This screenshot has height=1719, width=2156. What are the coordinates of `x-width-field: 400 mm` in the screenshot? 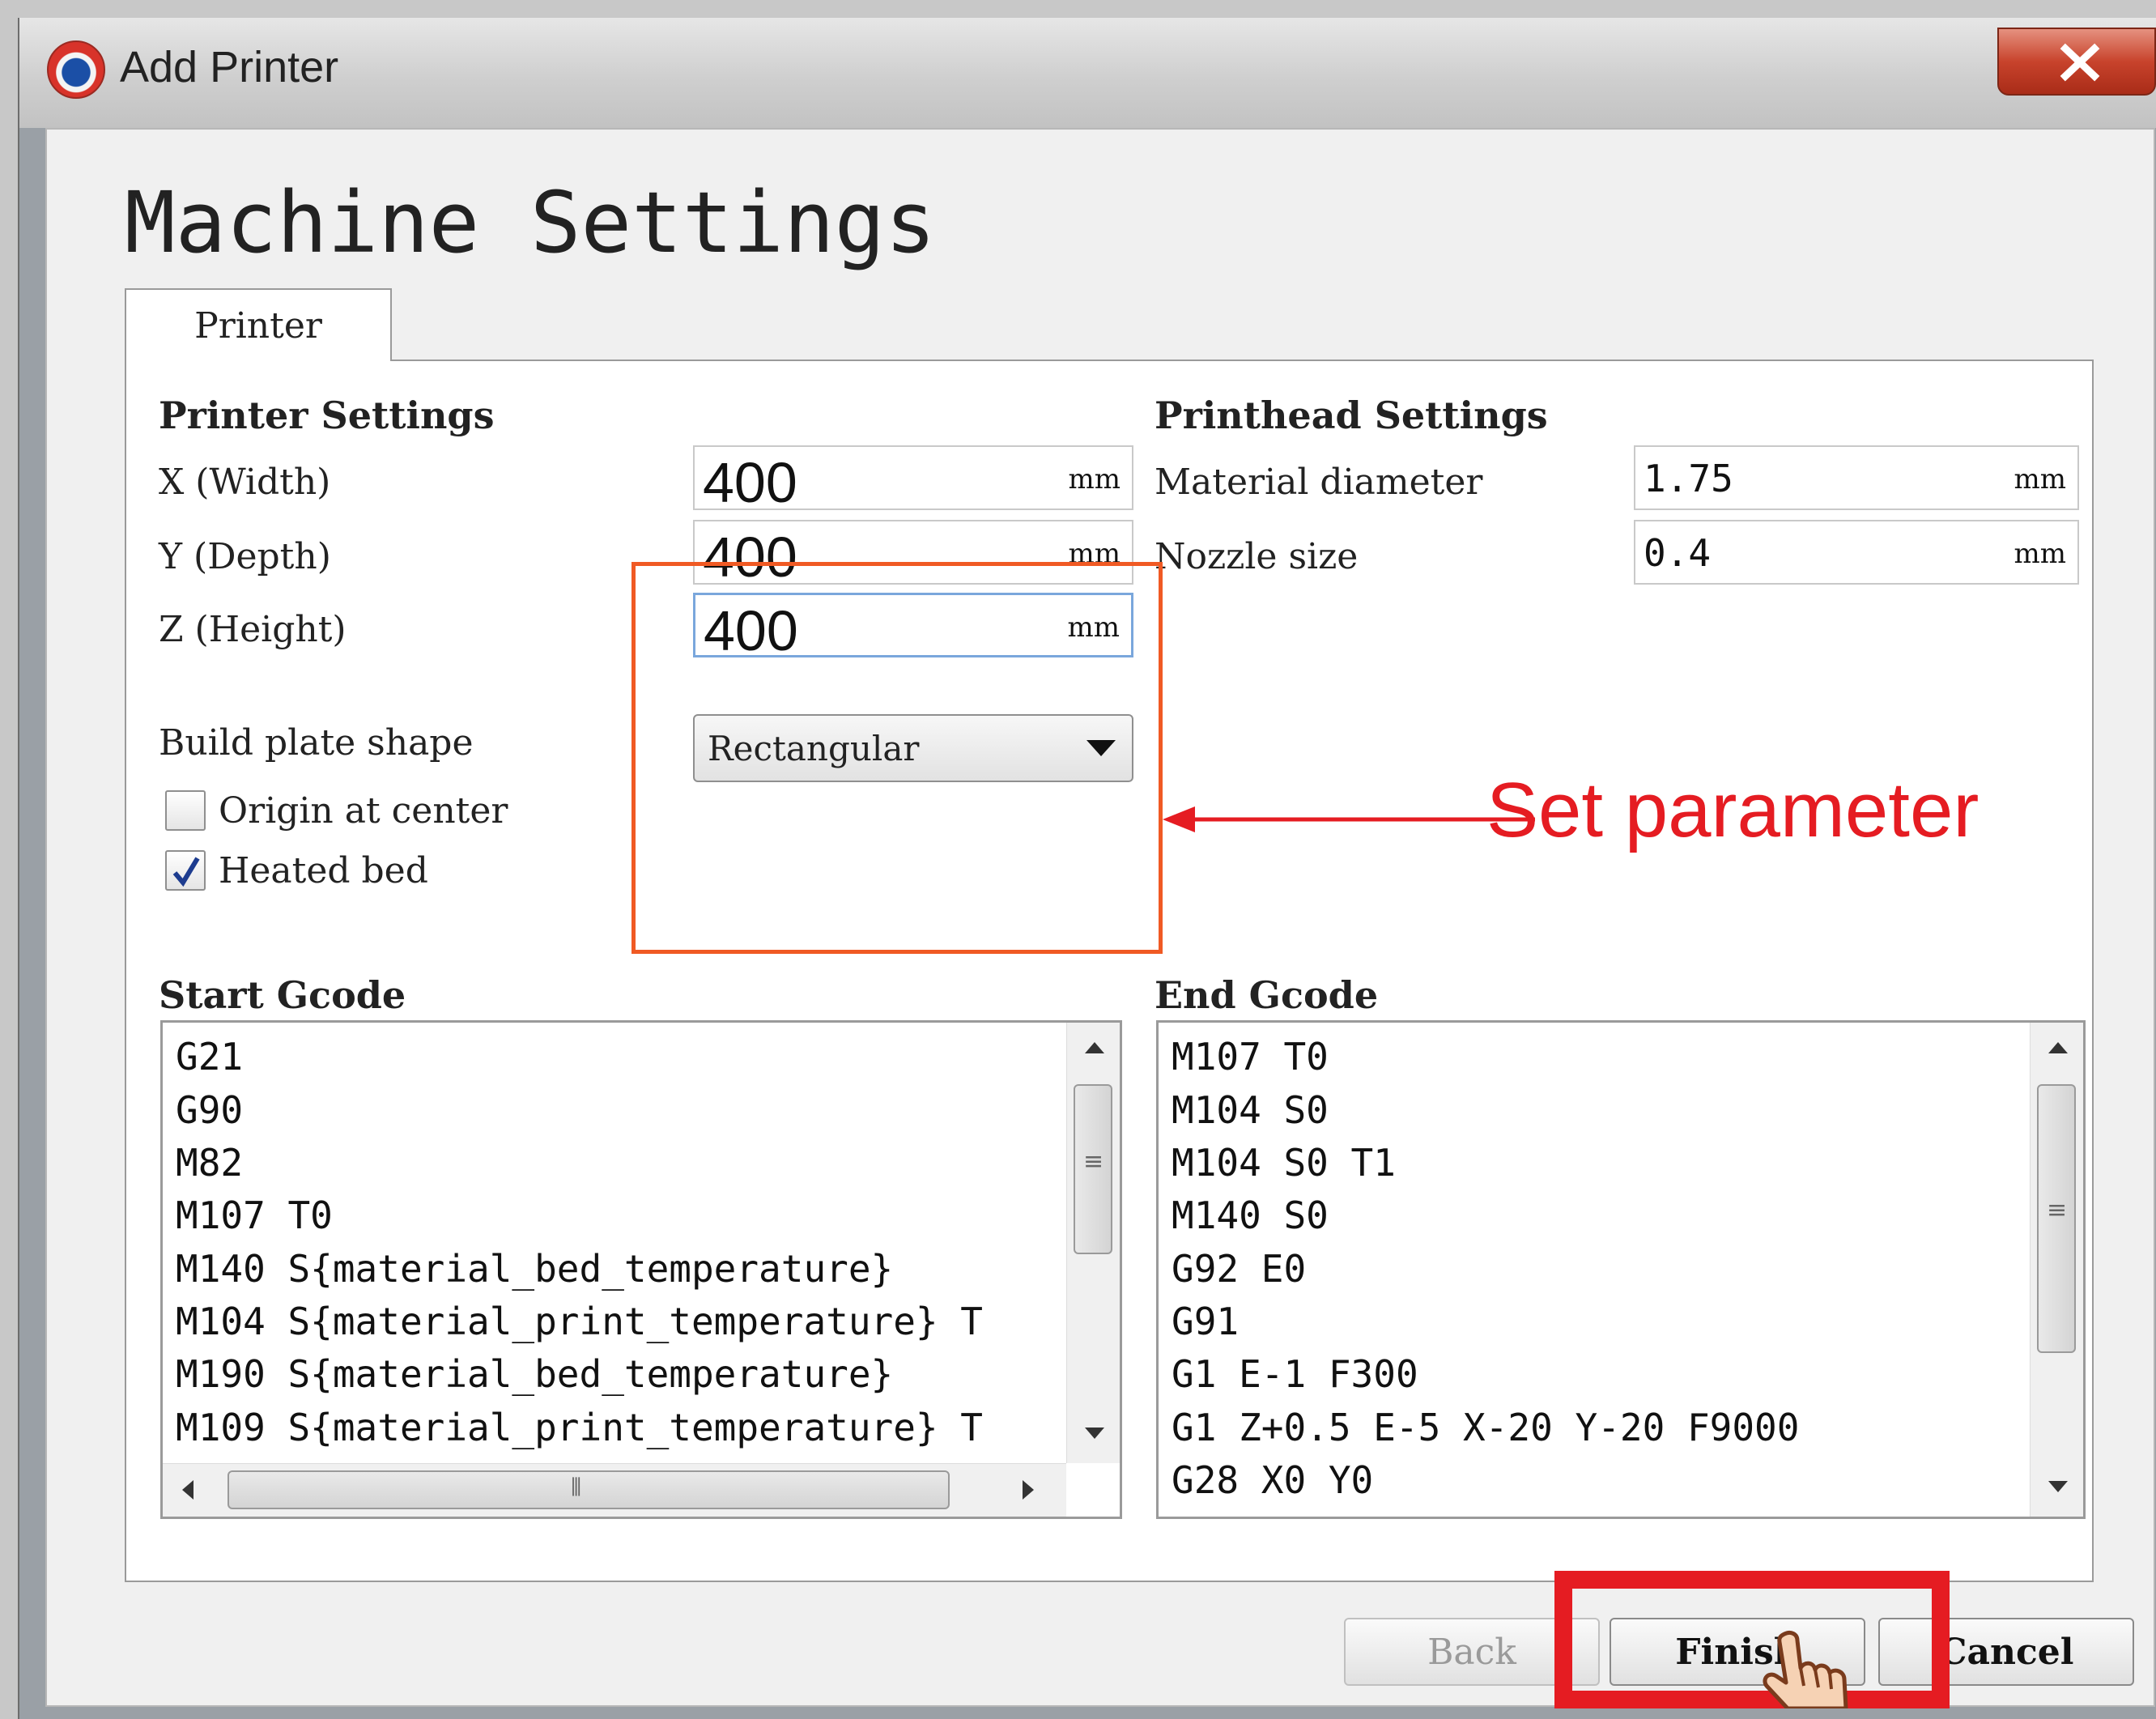 It's located at (913, 479).